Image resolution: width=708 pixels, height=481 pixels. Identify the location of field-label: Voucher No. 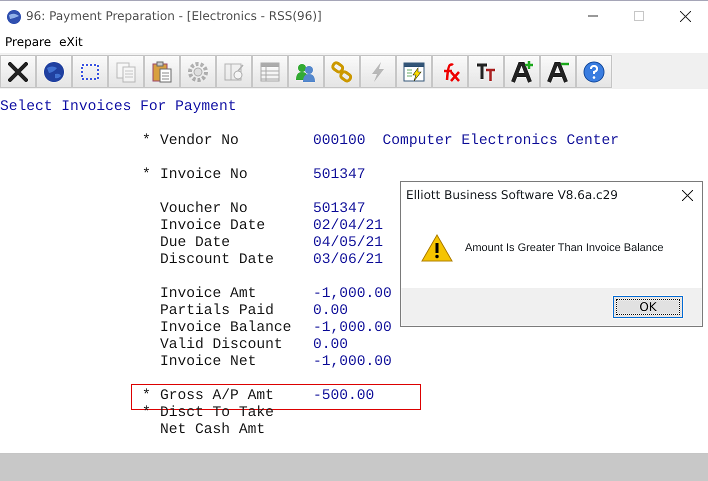
(204, 209).